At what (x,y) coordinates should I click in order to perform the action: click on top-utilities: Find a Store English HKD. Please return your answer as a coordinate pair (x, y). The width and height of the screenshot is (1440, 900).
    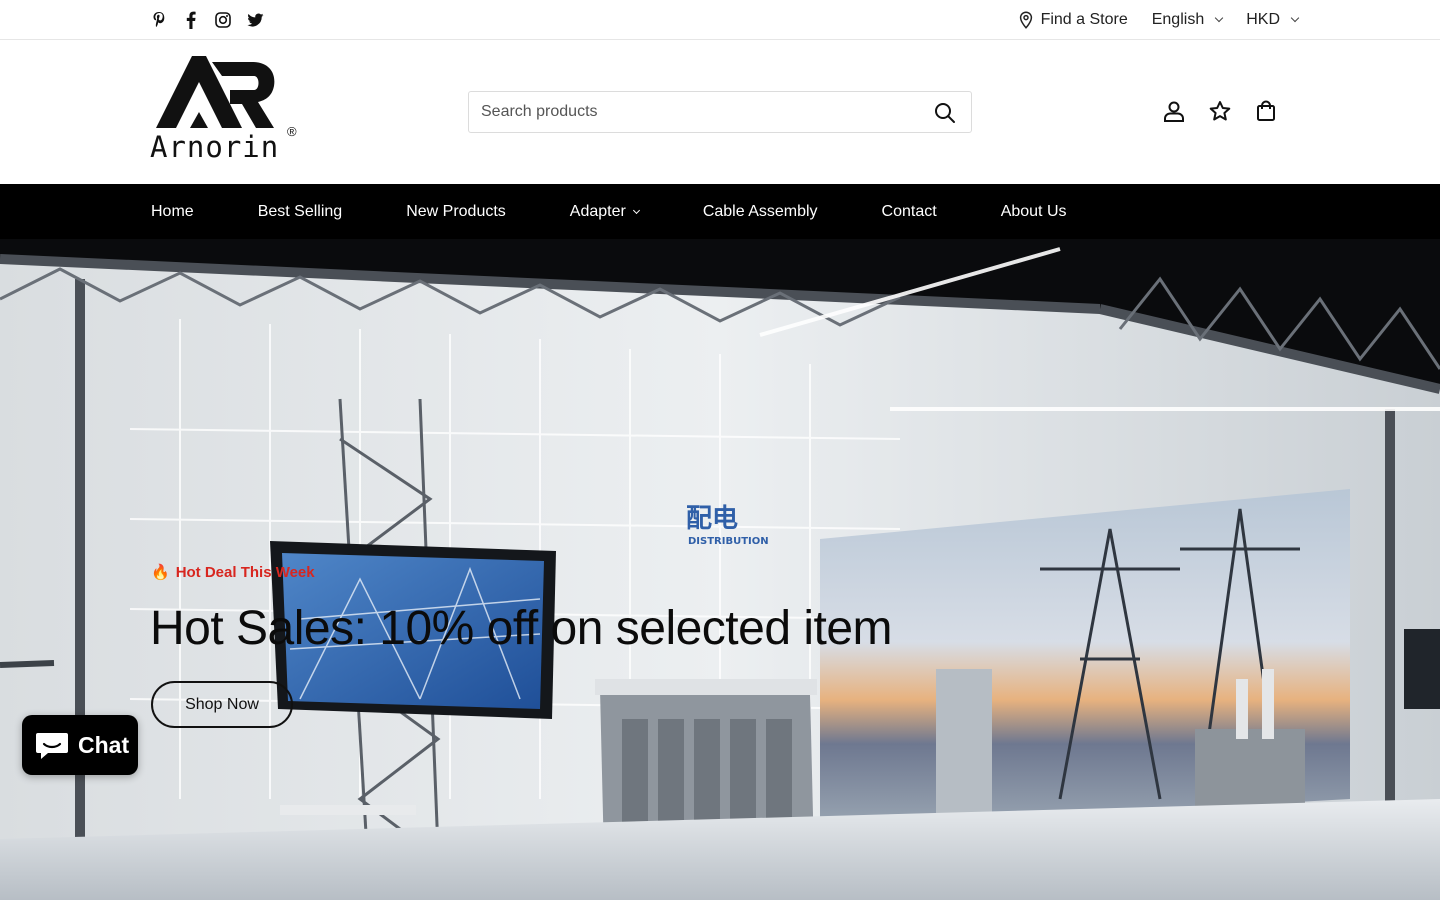
    Looking at the image, I should click on (1159, 20).